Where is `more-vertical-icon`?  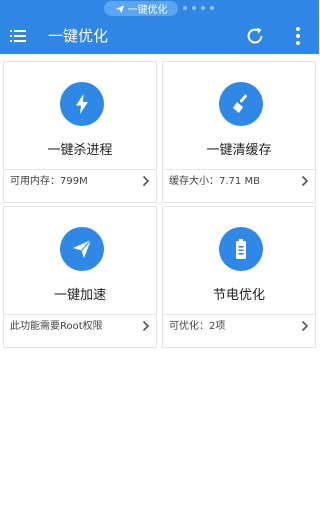 more-vertical-icon is located at coordinates (298, 36).